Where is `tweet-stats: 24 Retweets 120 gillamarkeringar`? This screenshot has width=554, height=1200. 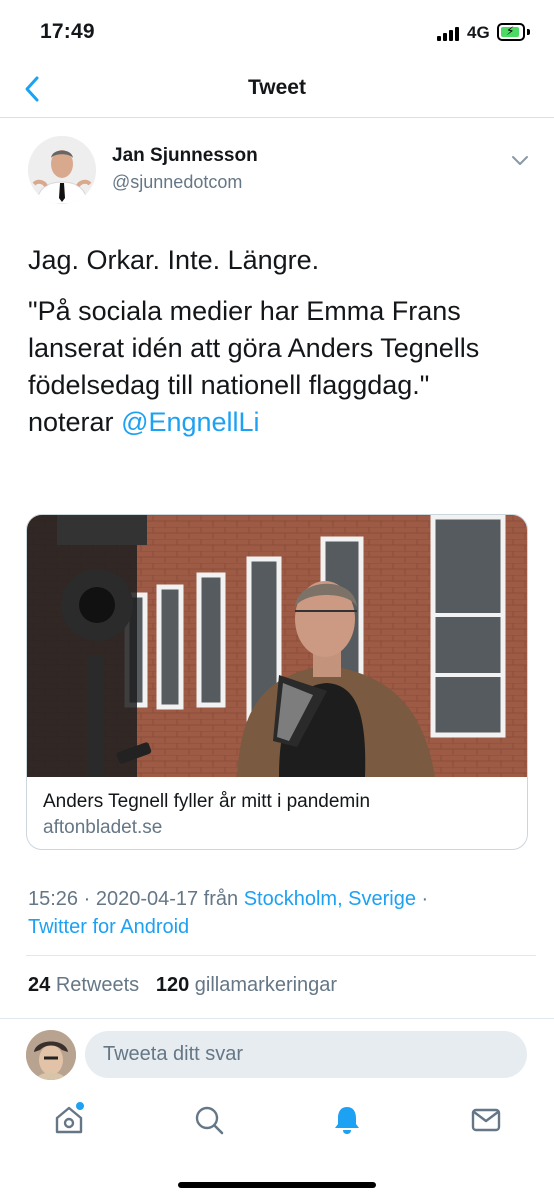
tweet-stats: 24 Retweets 120 gillamarkeringar is located at coordinates (182, 985).